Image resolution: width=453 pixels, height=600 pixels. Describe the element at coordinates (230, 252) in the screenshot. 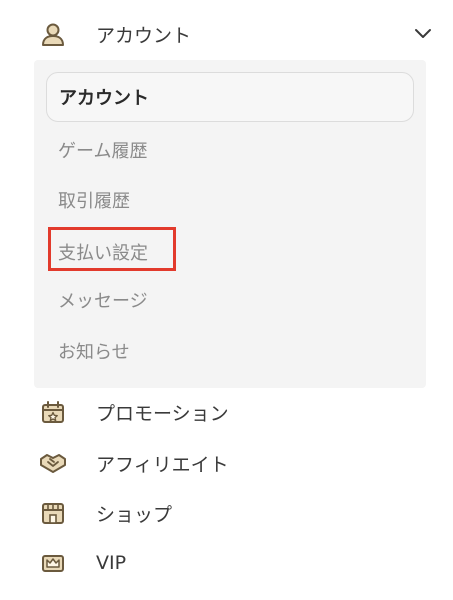

I see `submenu-item-payment-settings: 支払い設定` at that location.